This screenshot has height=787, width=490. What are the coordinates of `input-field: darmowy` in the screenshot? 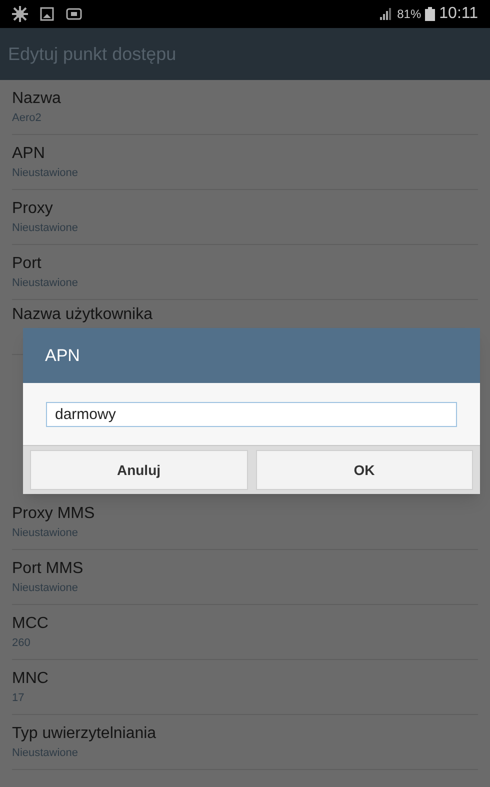 It's located at (251, 414).